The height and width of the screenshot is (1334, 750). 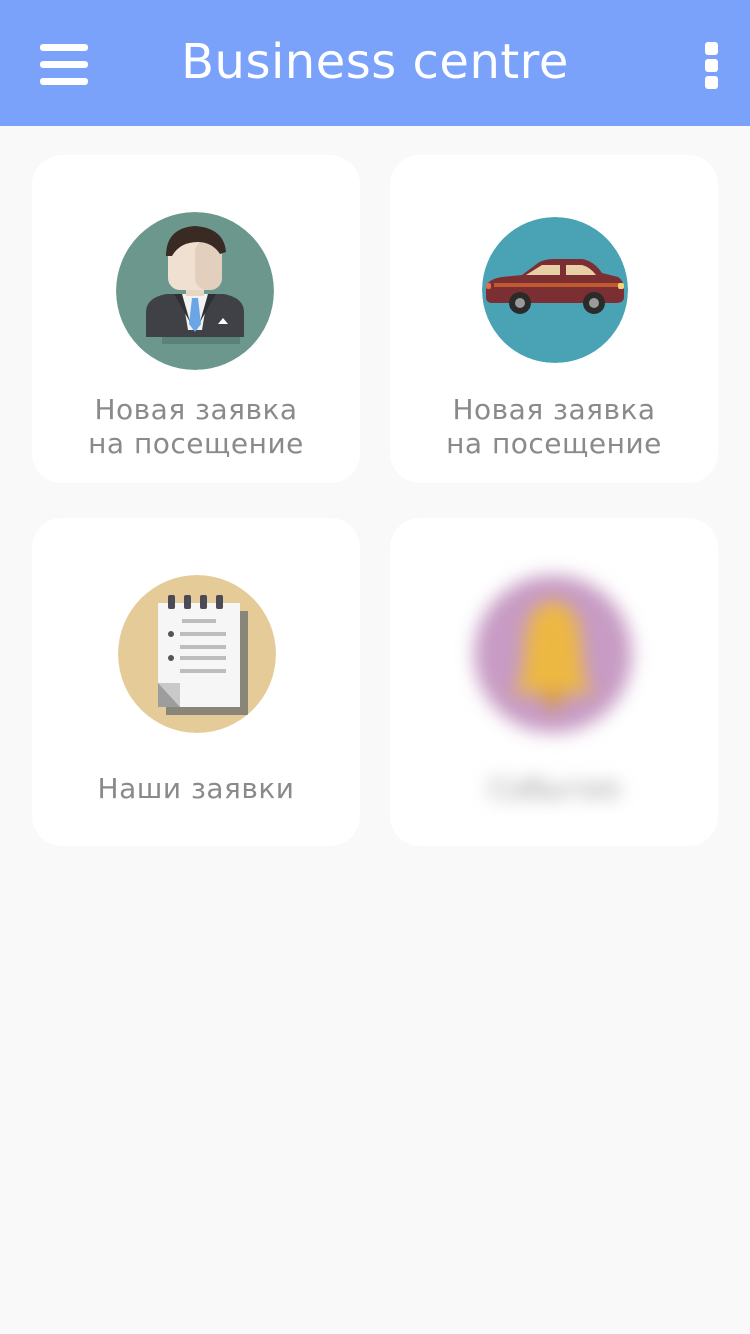 What do you see at coordinates (711, 66) in the screenshot?
I see `more-vertical-icon` at bounding box center [711, 66].